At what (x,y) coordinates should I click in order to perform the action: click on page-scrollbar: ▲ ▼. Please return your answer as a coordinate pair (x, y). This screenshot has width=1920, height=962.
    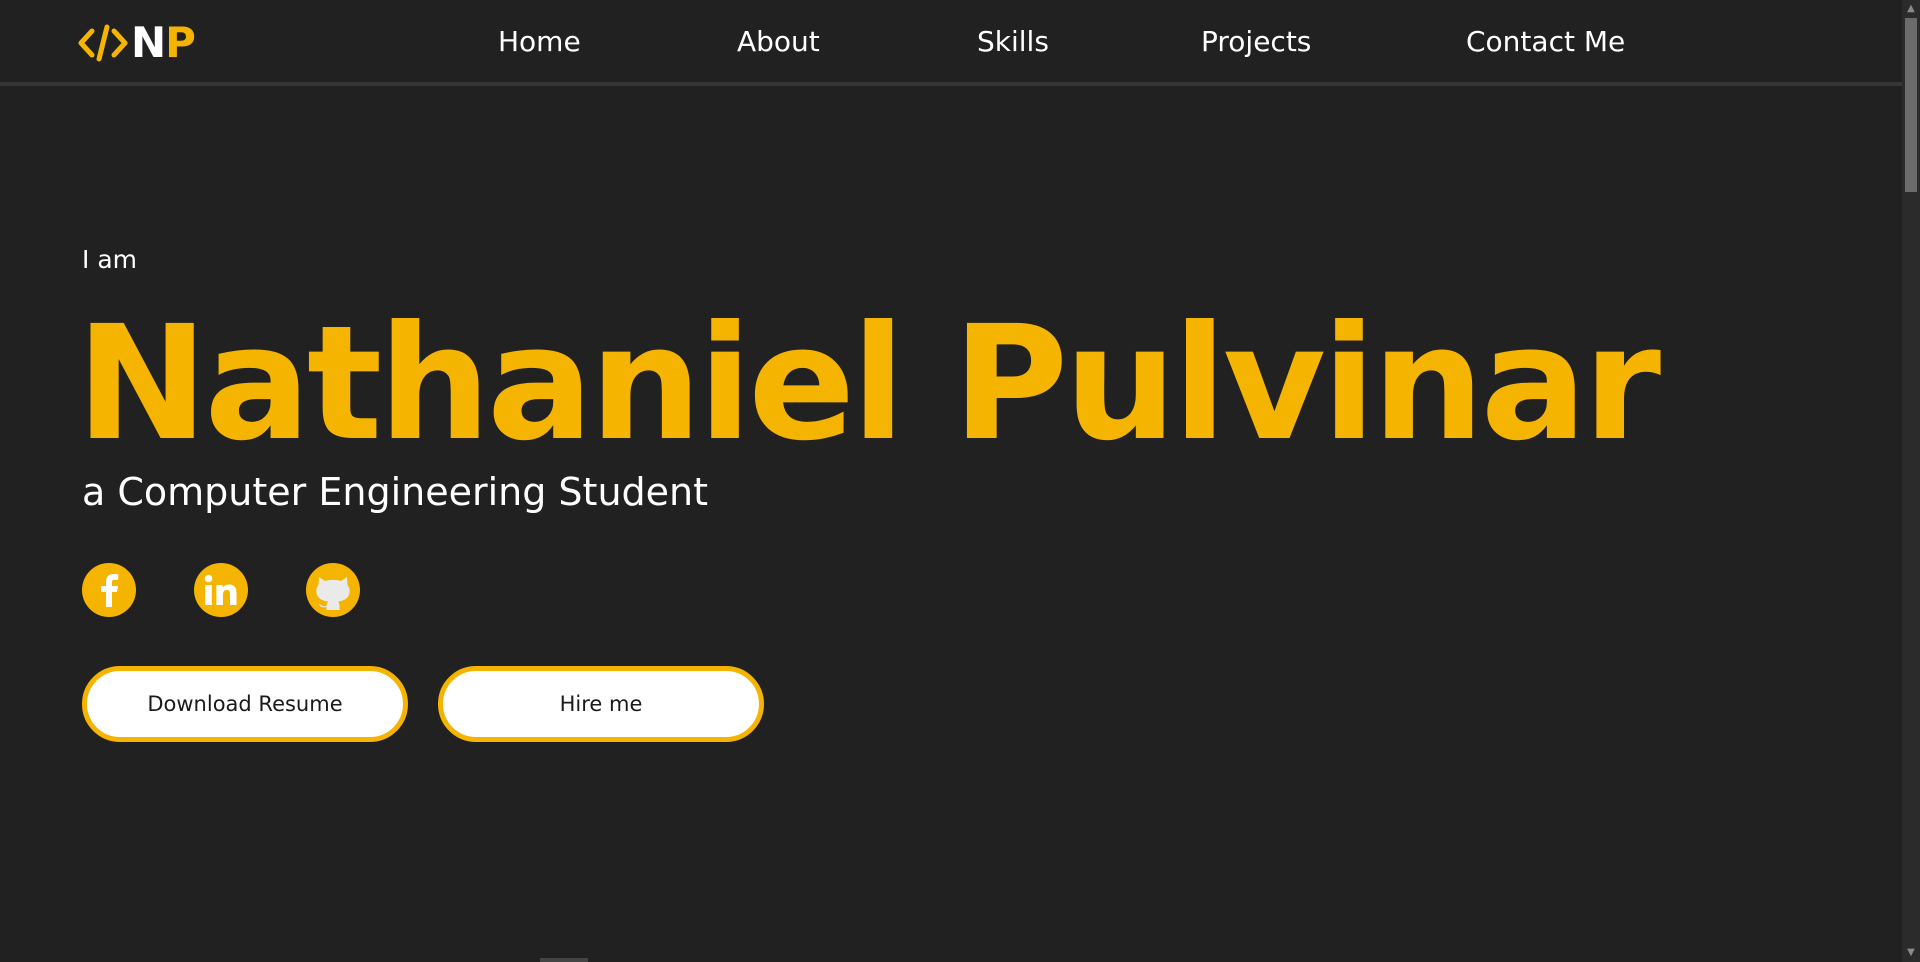
    Looking at the image, I should click on (1911, 481).